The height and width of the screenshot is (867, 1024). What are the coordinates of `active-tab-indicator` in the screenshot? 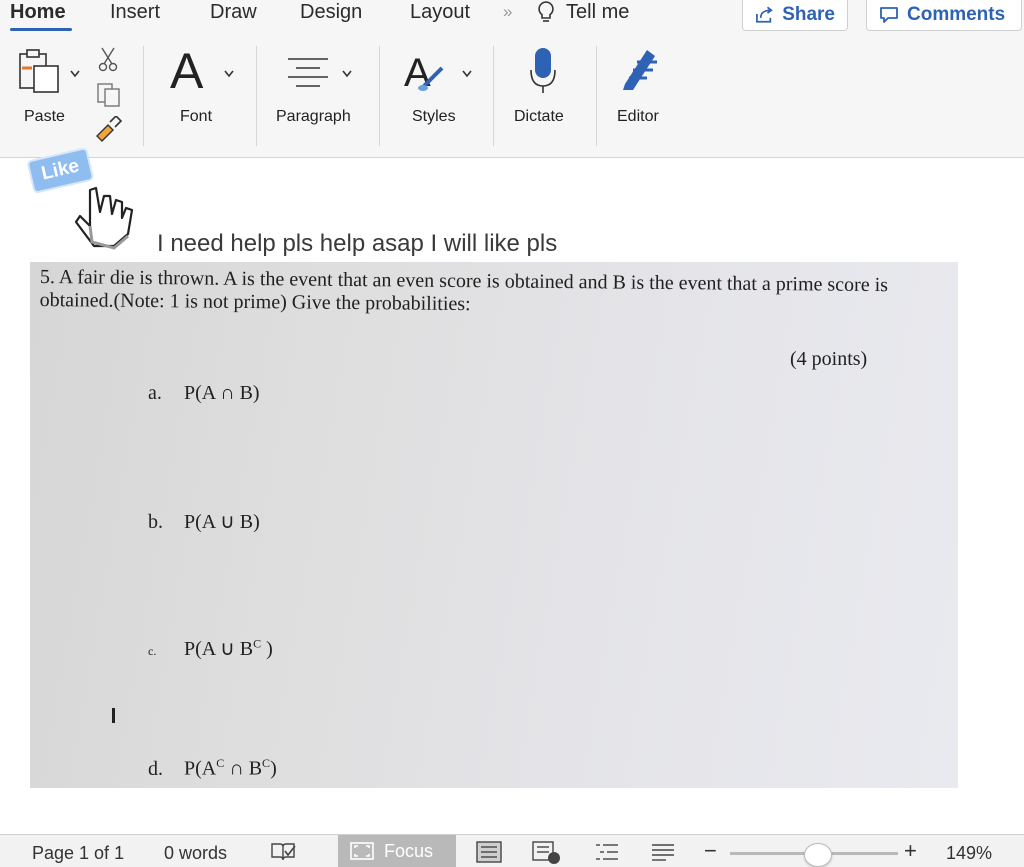 It's located at (41, 29).